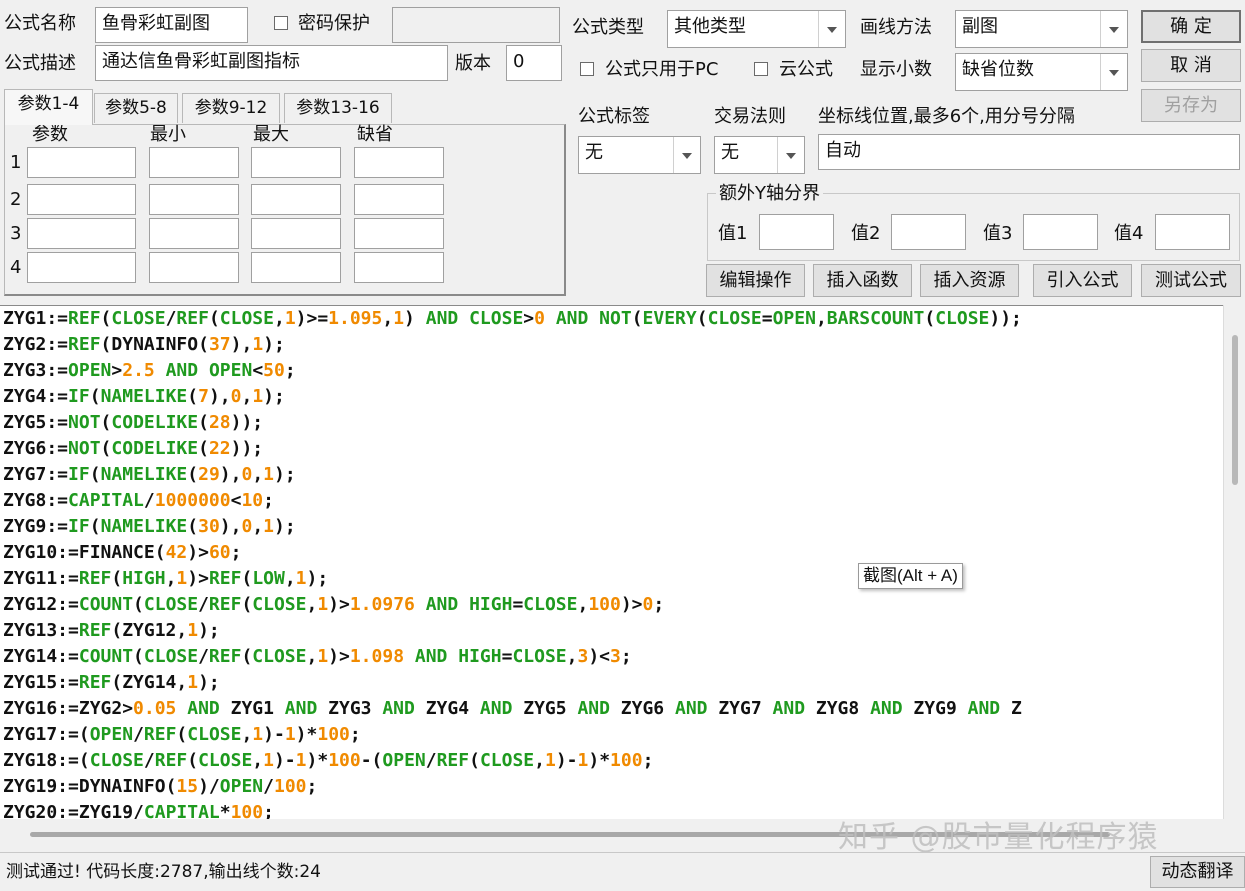 This screenshot has width=1245, height=891. What do you see at coordinates (41, 656) in the screenshot?
I see `code-token: ZYG14:=` at bounding box center [41, 656].